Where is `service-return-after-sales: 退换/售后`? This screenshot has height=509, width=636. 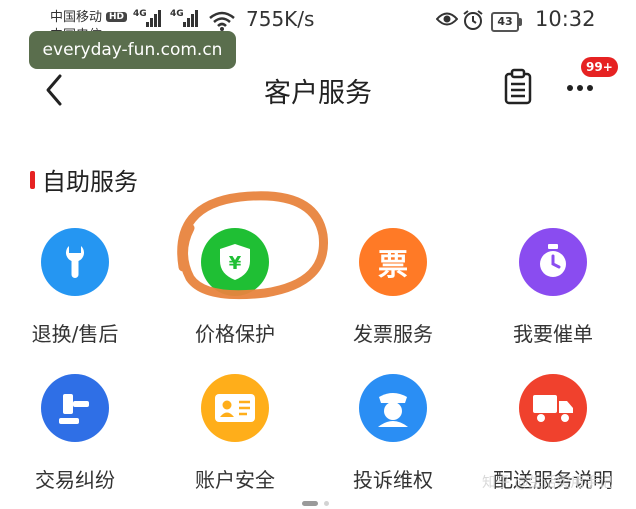
service-return-after-sales: 退换/售后 is located at coordinates (75, 293).